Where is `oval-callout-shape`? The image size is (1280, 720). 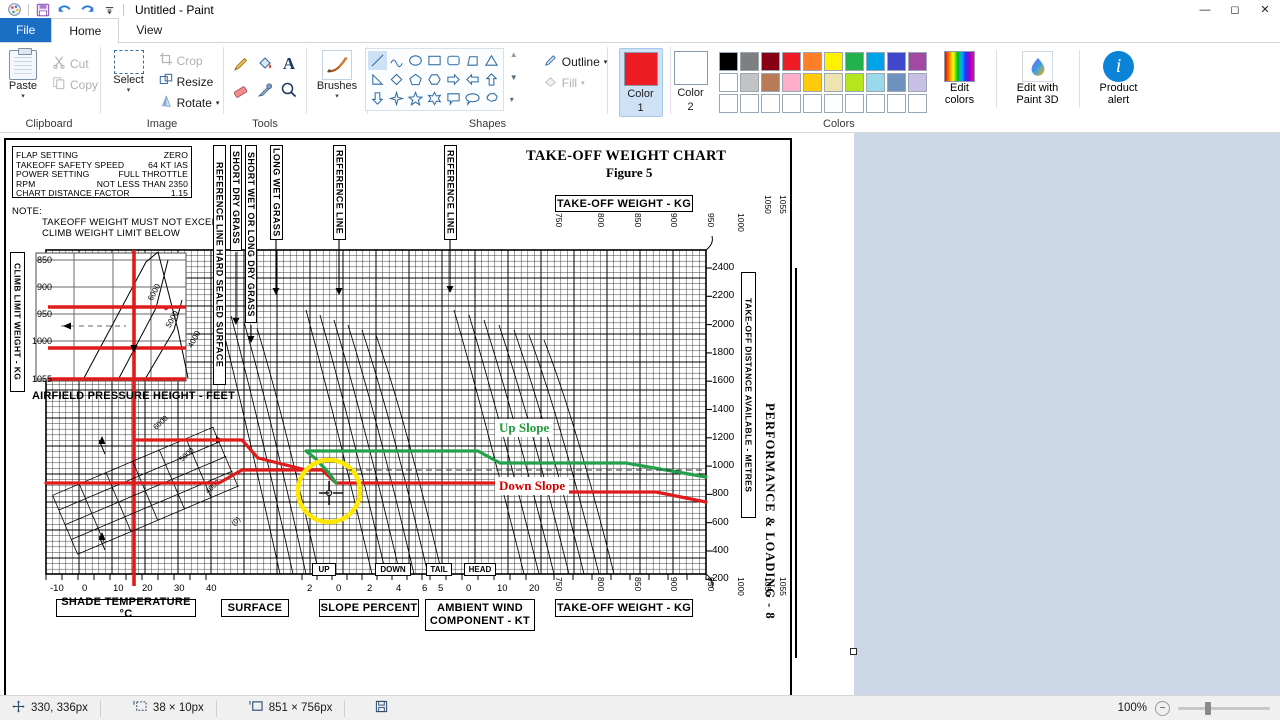 oval-callout-shape is located at coordinates (472, 98).